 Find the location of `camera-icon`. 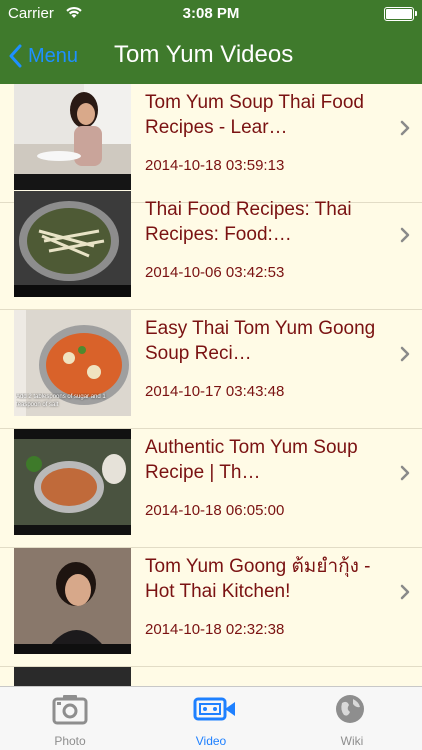

camera-icon is located at coordinates (70, 710).